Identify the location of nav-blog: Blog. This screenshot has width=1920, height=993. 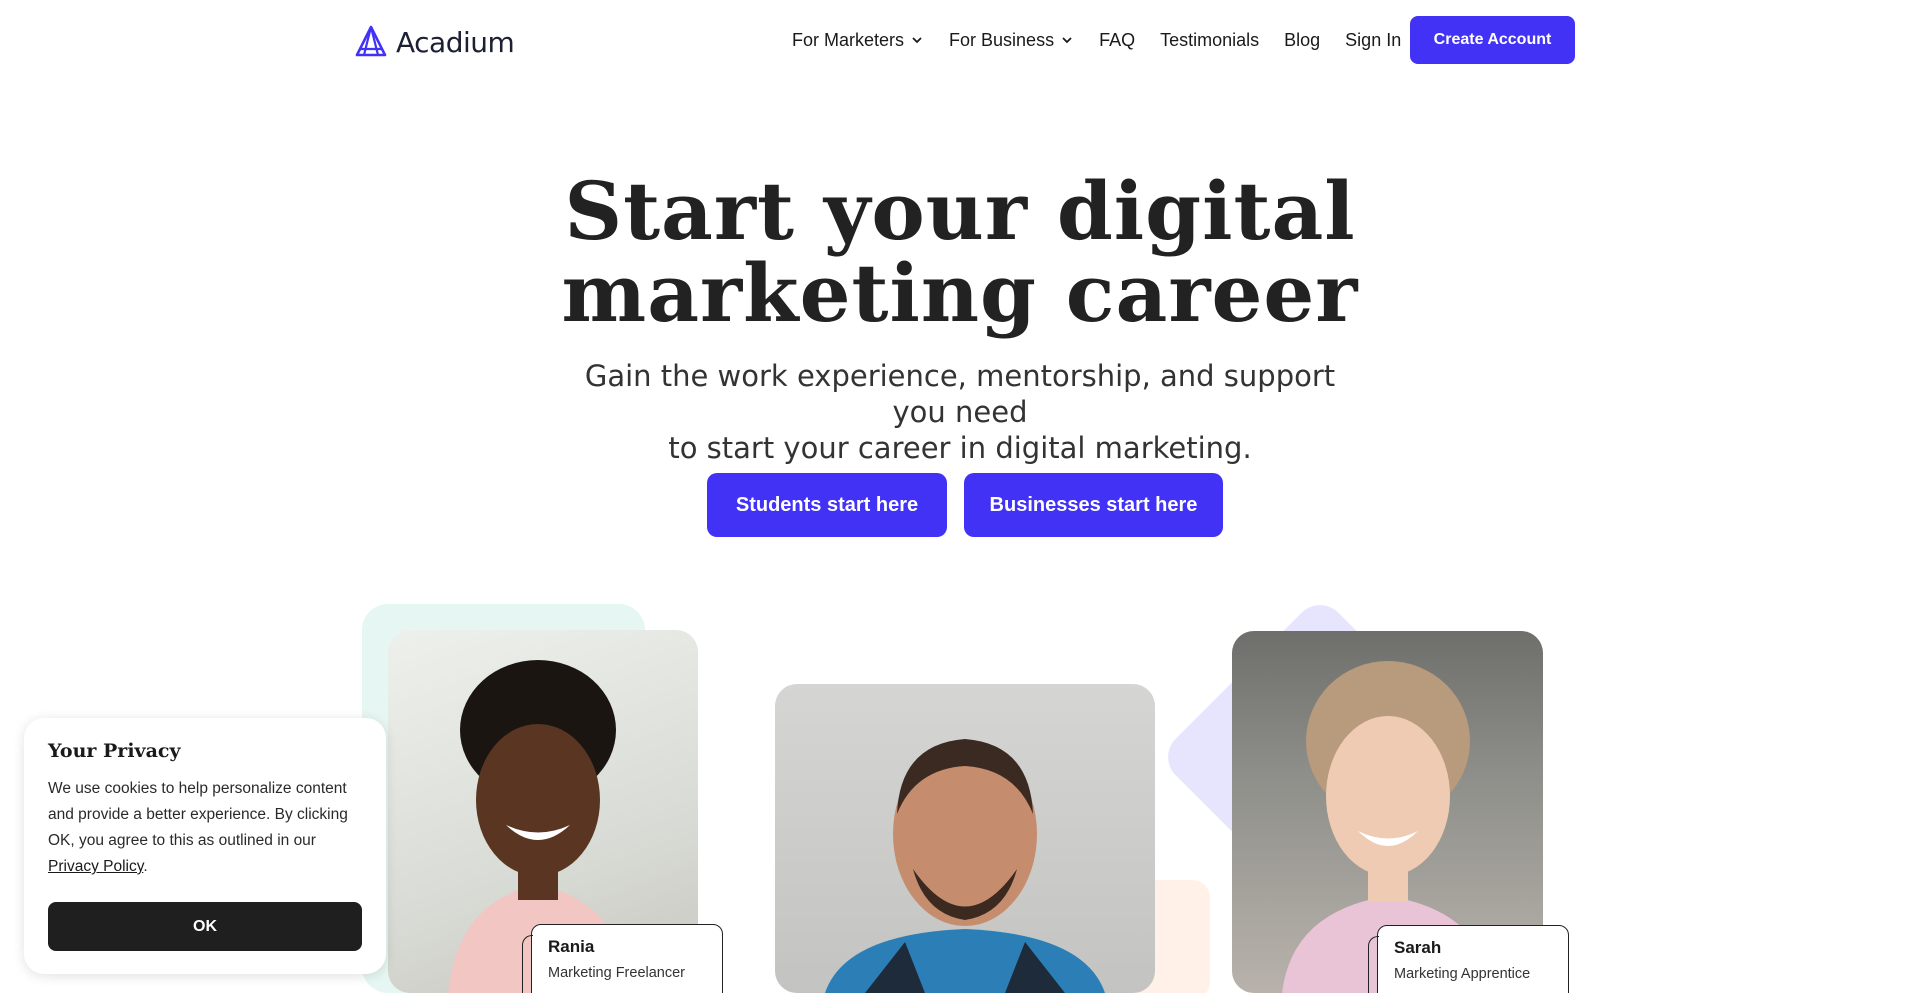
(1302, 40).